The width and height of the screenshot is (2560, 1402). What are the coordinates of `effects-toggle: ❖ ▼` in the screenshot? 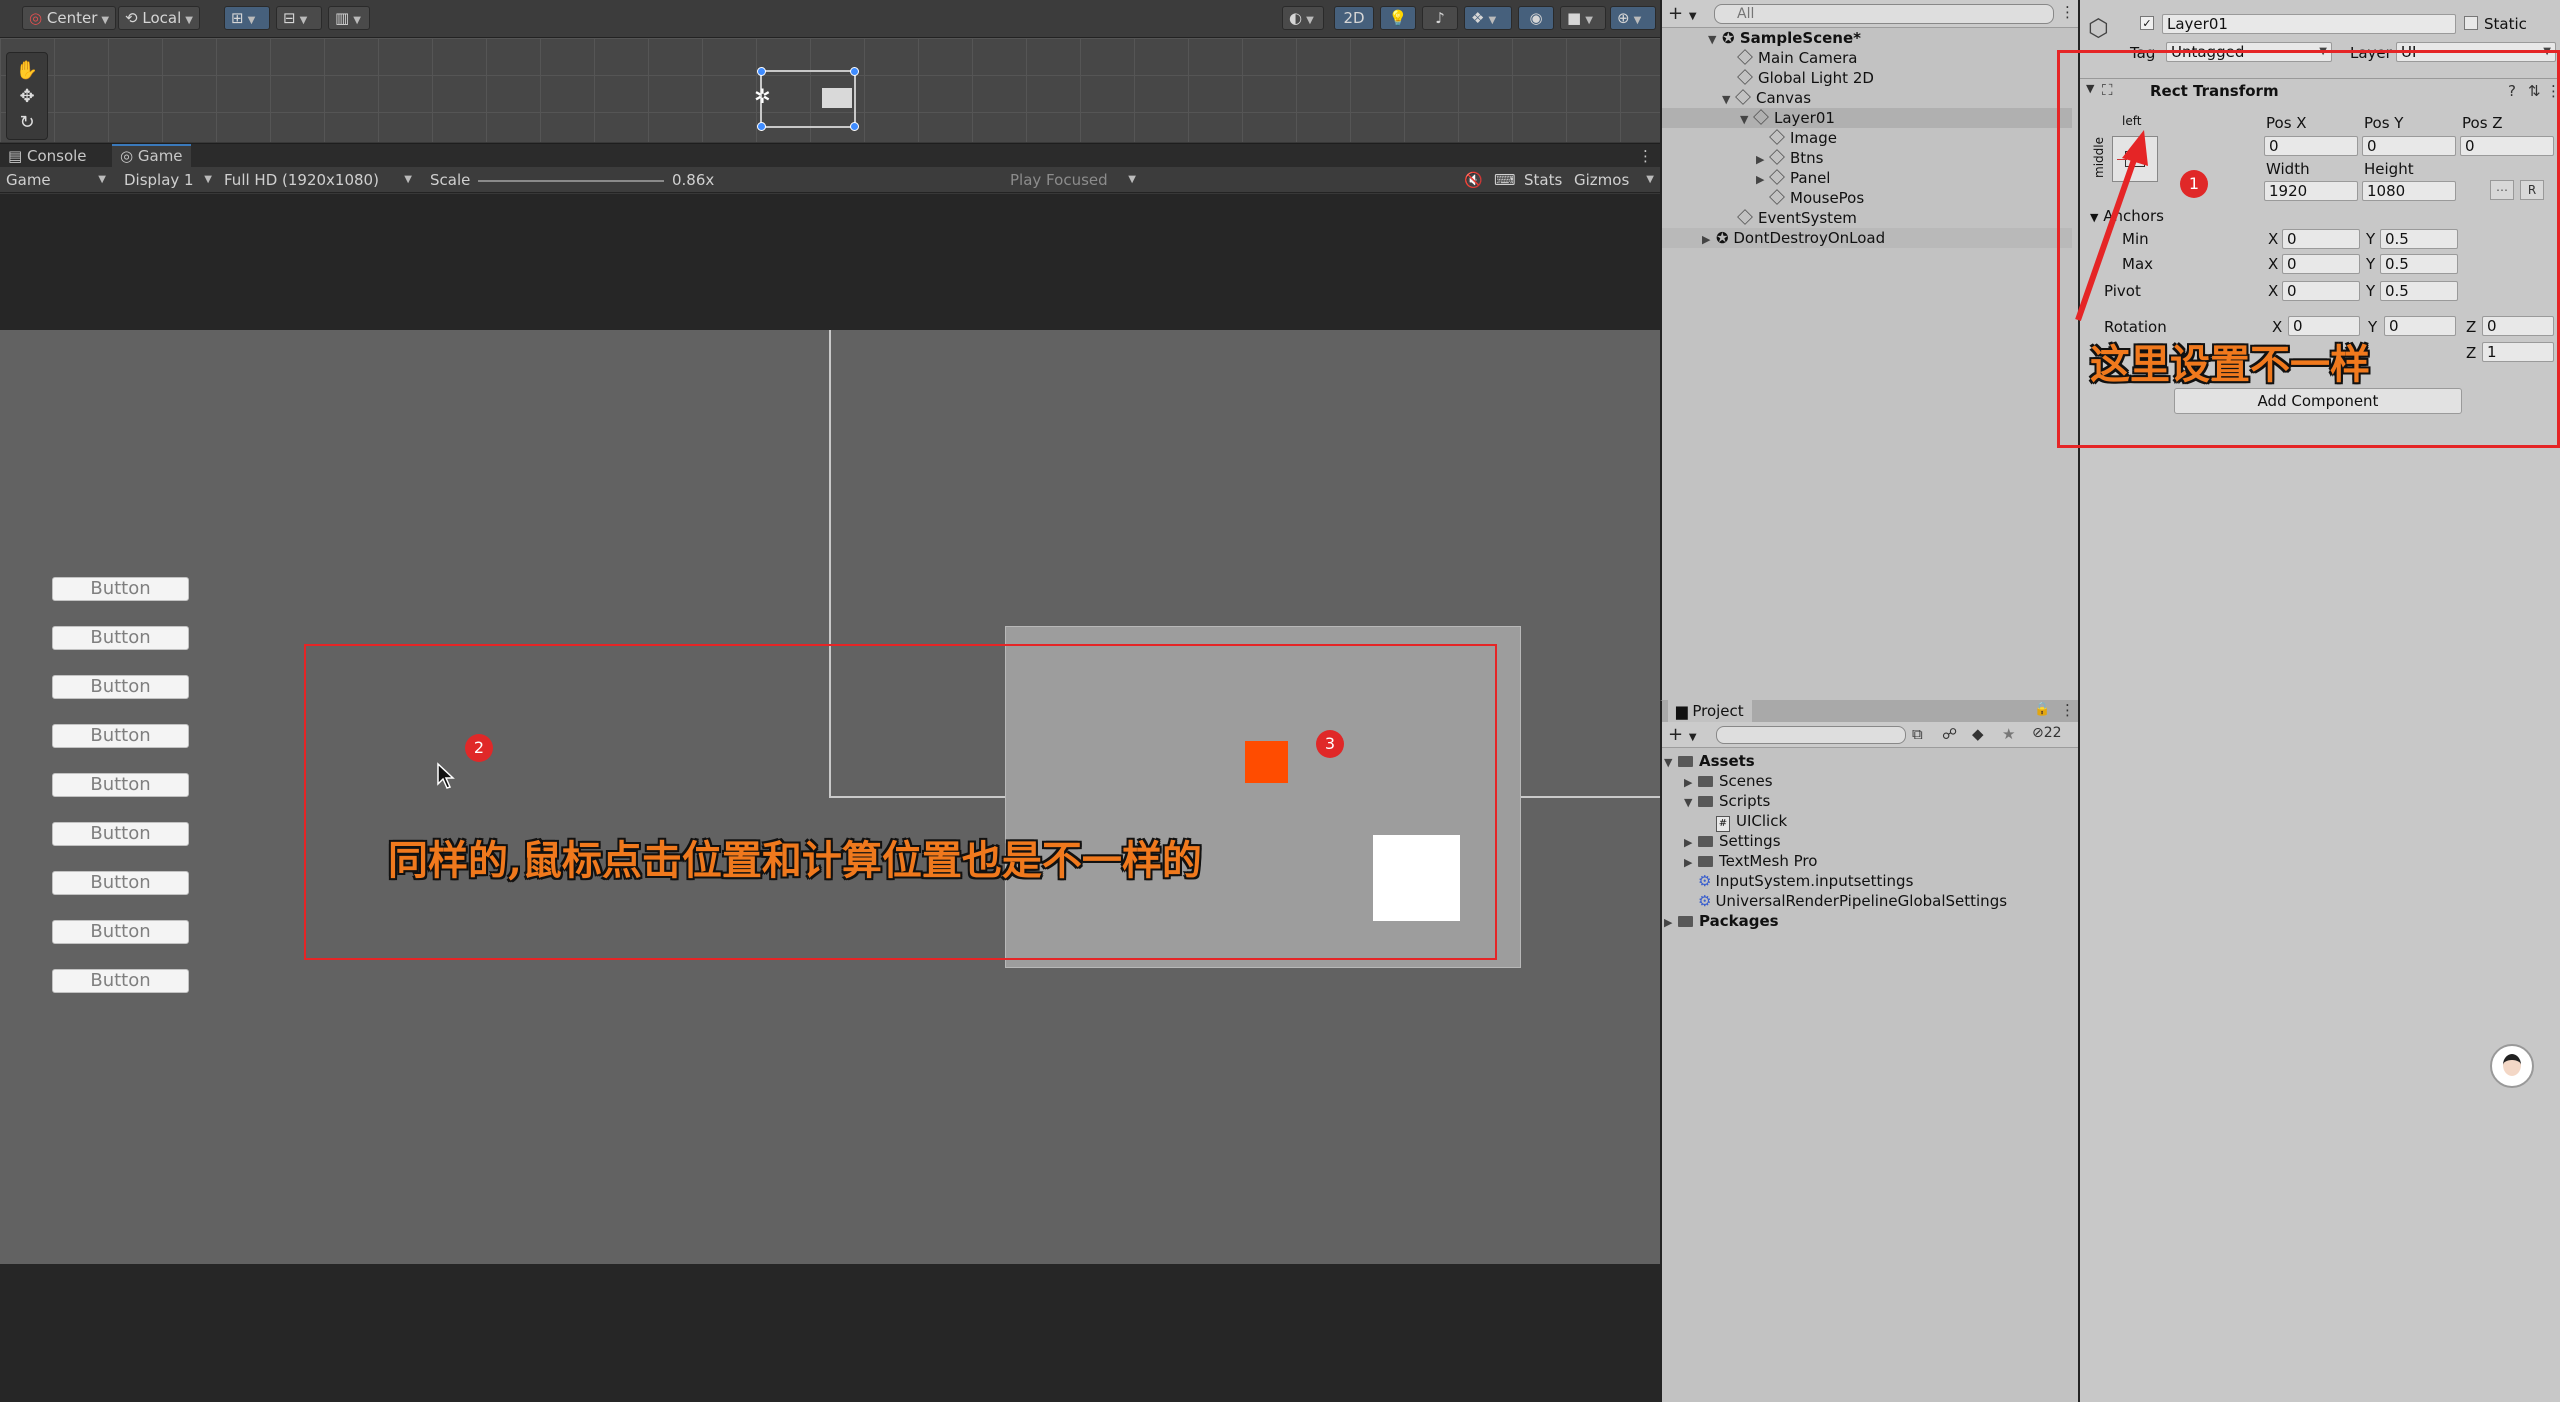 It's located at (1488, 18).